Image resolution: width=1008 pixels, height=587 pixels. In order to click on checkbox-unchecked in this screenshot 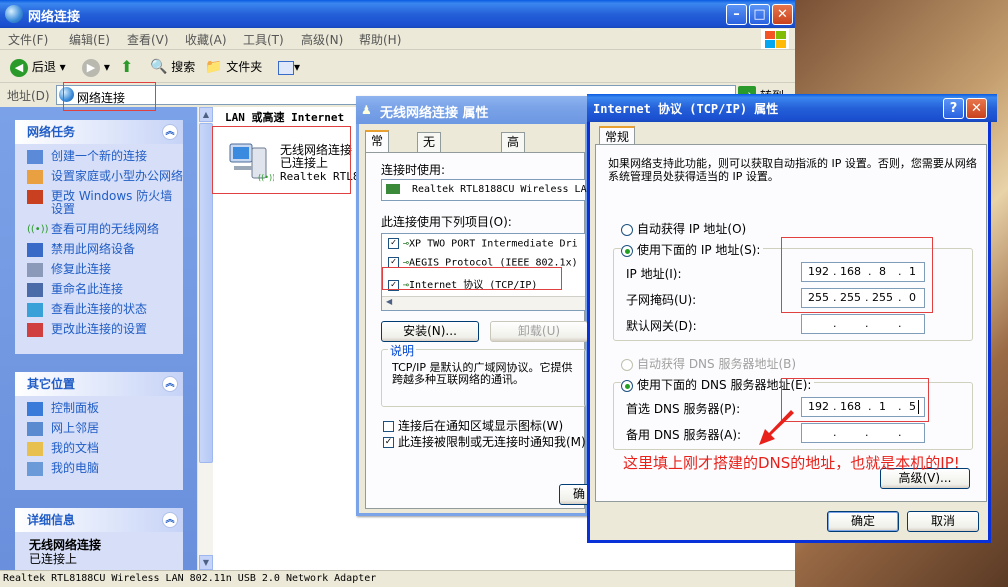, I will do `click(388, 426)`.